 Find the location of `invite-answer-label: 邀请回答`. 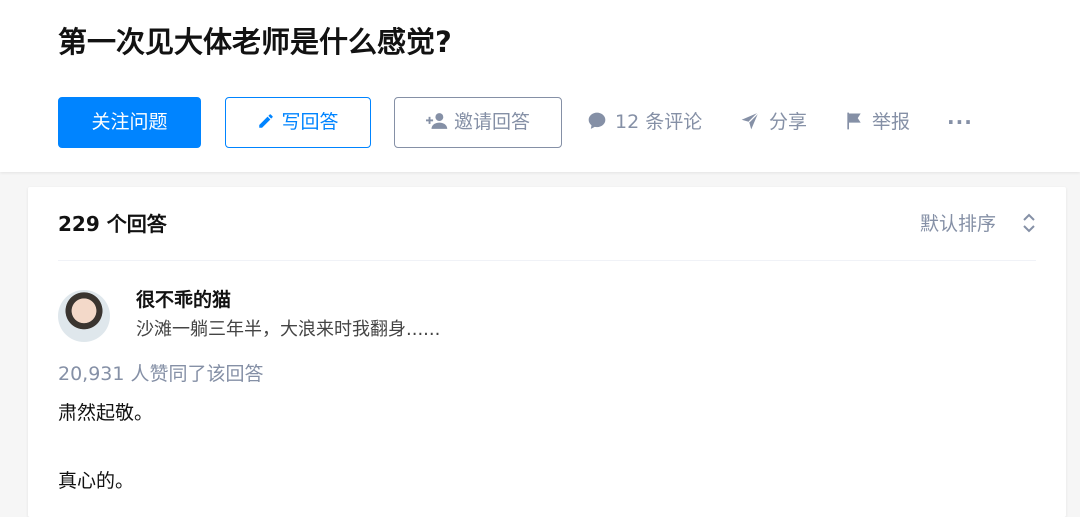

invite-answer-label: 邀请回答 is located at coordinates (491, 122).